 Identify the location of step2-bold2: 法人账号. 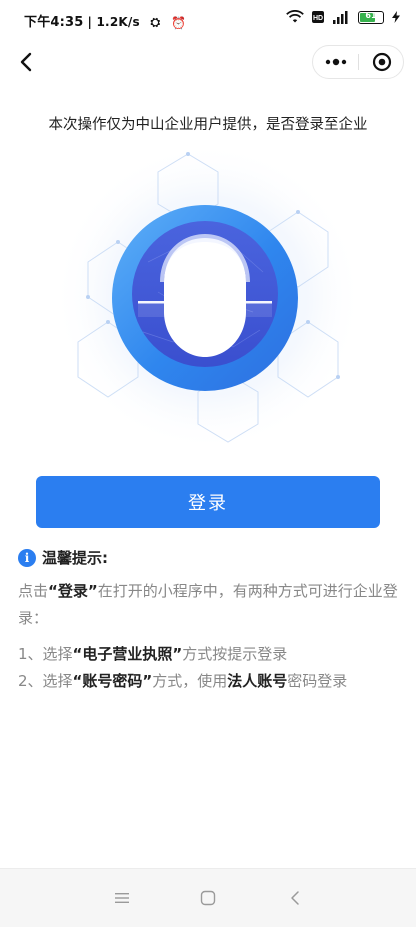
(257, 681).